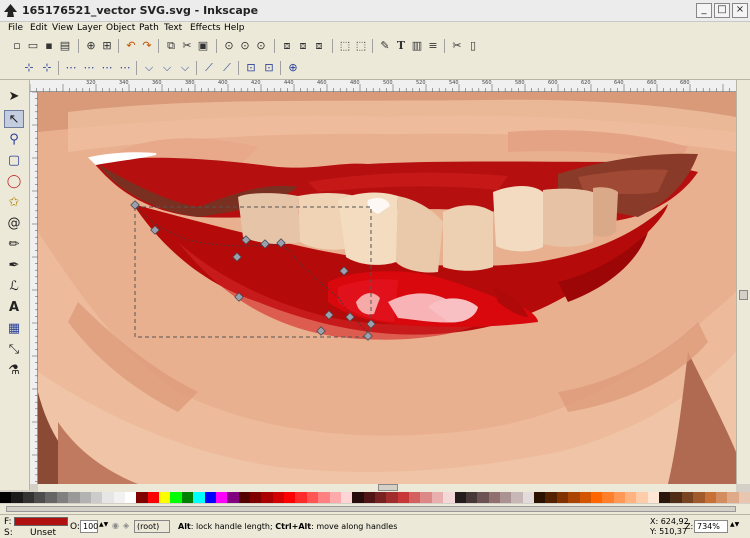 This screenshot has height=538, width=750. Describe the element at coordinates (14, 140) in the screenshot. I see `zoom-tool-icon: ⚲` at that location.